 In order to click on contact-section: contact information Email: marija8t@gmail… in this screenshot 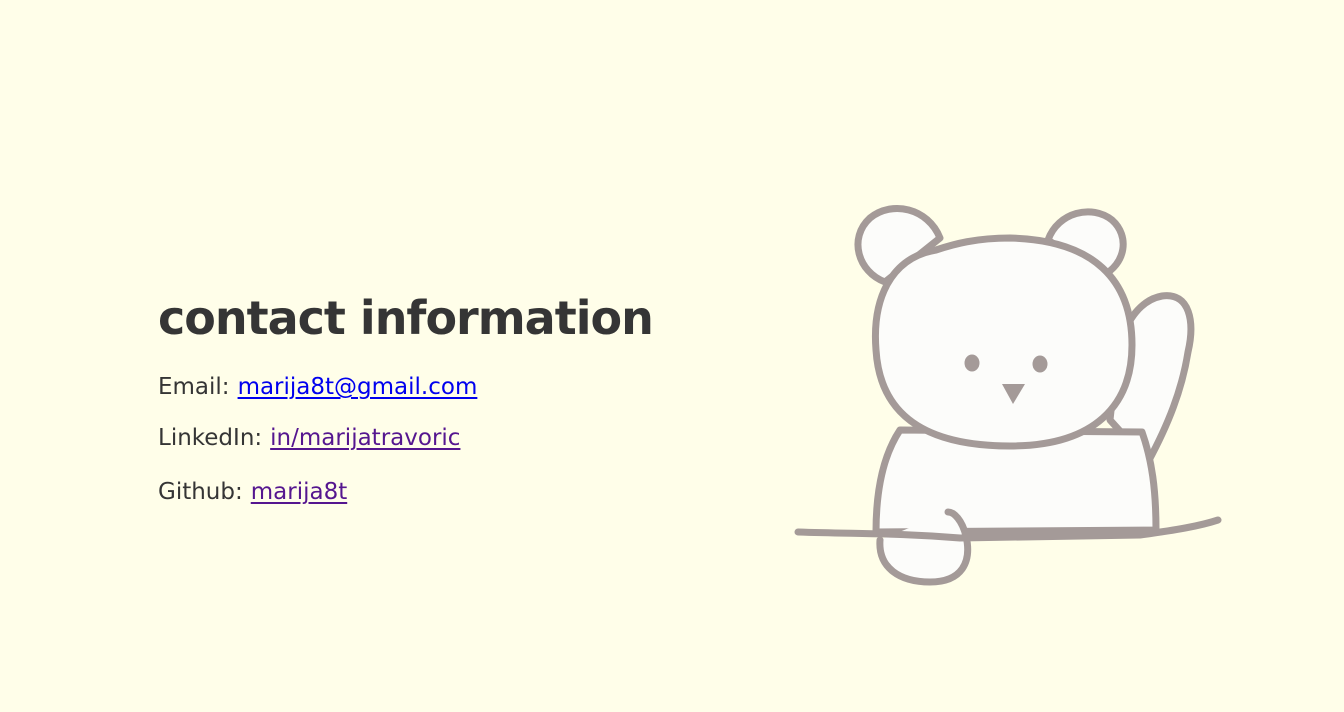, I will do `click(406, 395)`.